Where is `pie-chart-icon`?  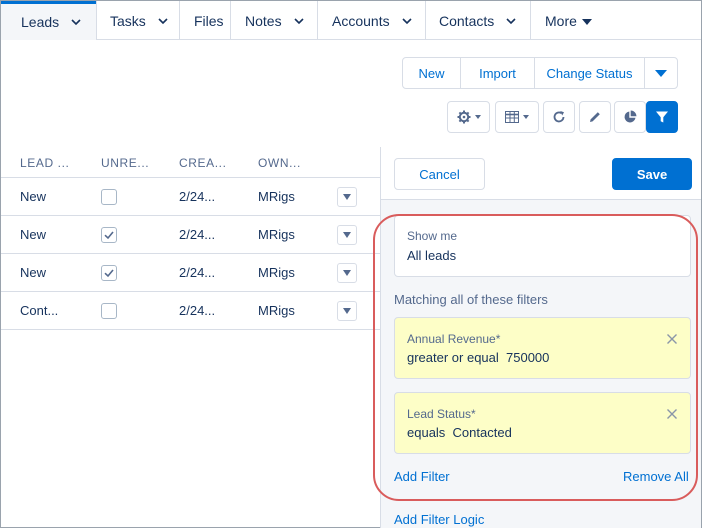
pie-chart-icon is located at coordinates (630, 116).